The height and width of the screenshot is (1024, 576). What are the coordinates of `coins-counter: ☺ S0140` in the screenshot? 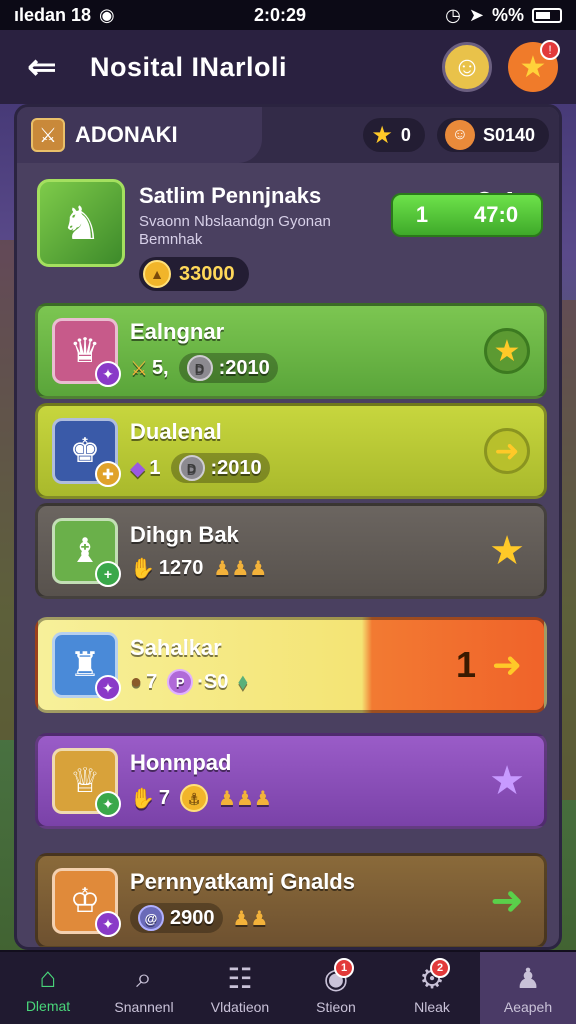 It's located at (492, 135).